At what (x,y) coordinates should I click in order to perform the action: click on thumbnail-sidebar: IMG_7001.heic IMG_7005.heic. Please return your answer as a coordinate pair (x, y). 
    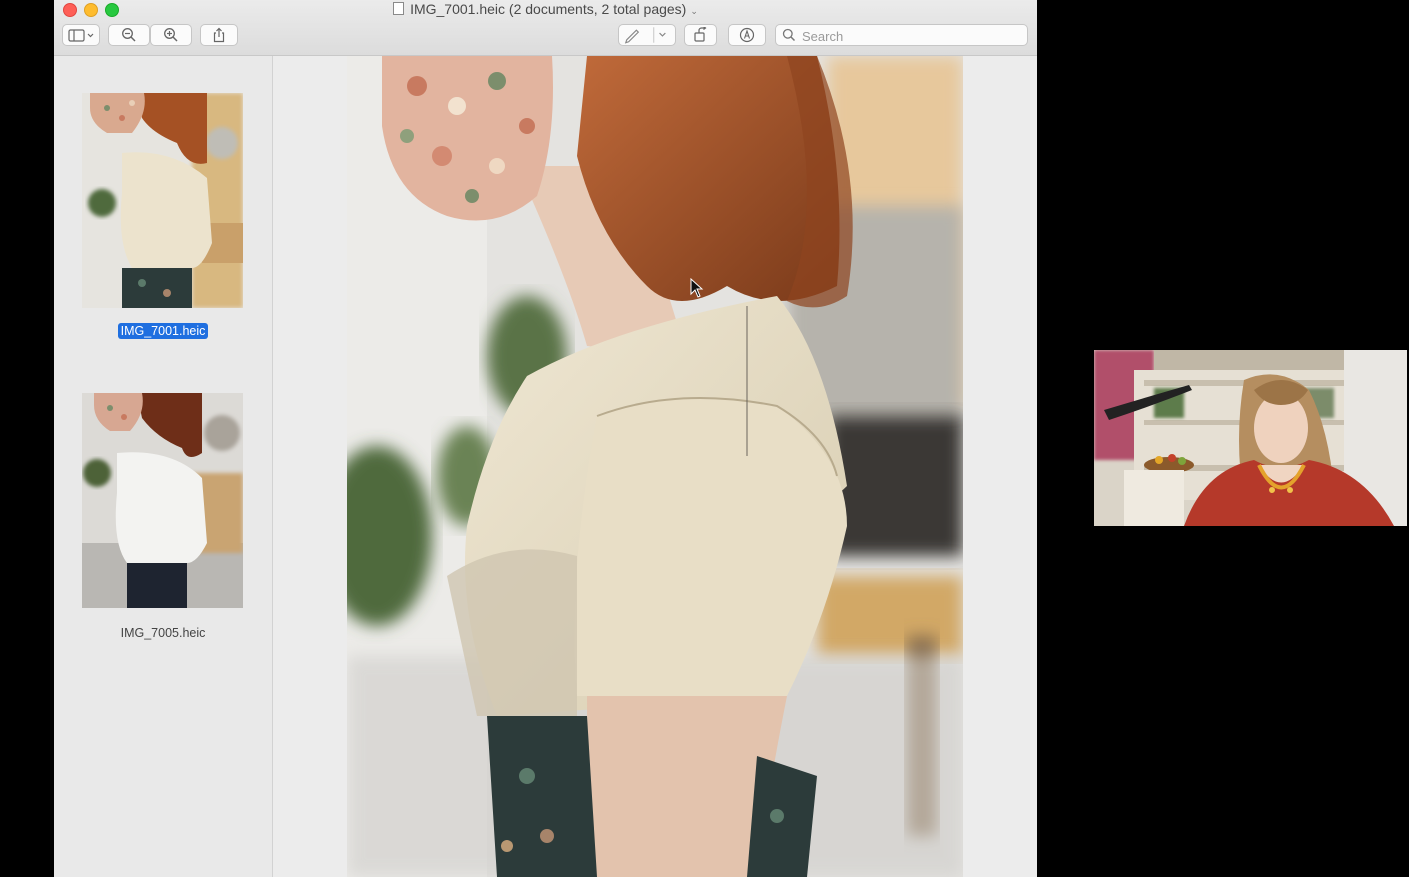
    Looking at the image, I should click on (163, 466).